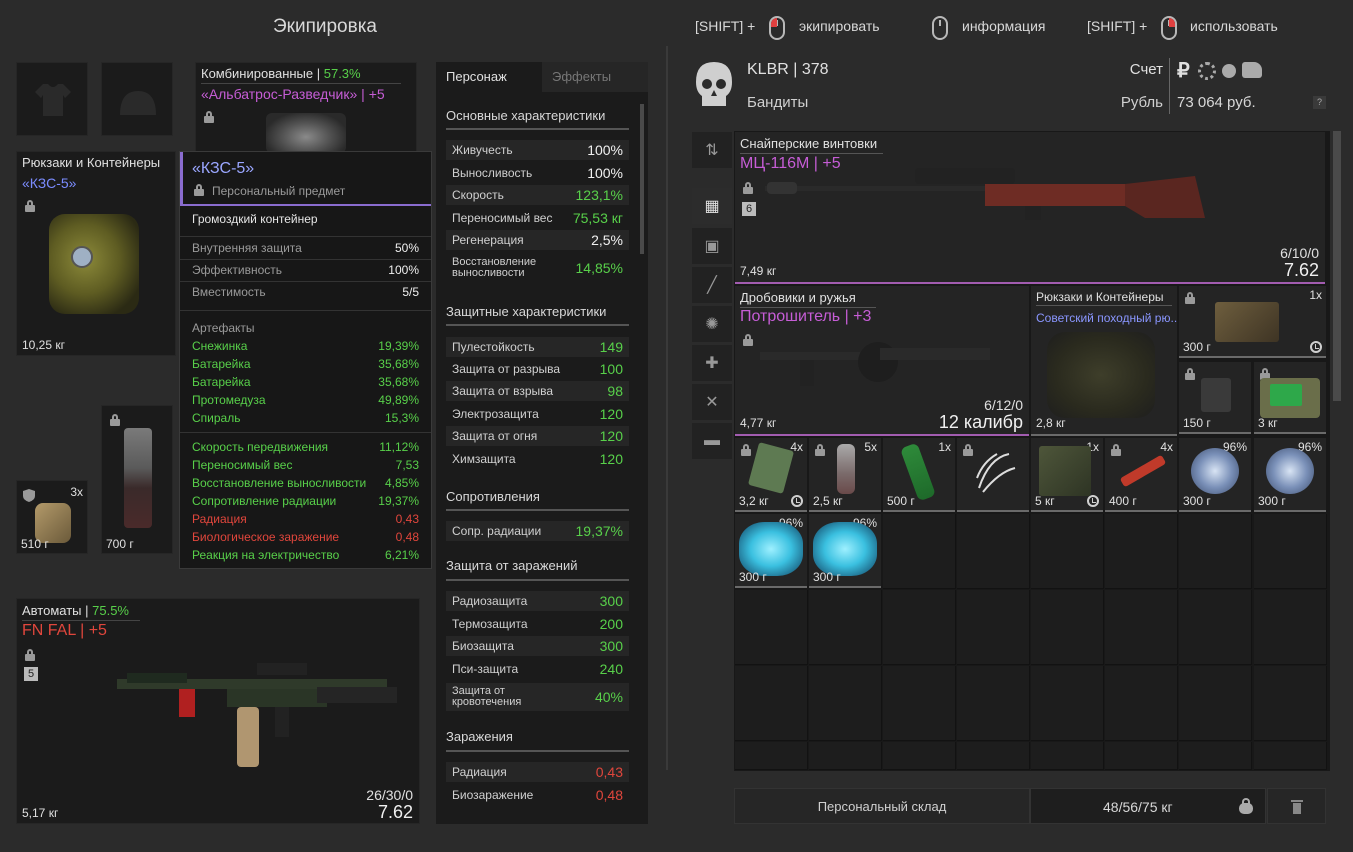 This screenshot has height=852, width=1353. I want to click on armor-sep: |, so click(318, 73).